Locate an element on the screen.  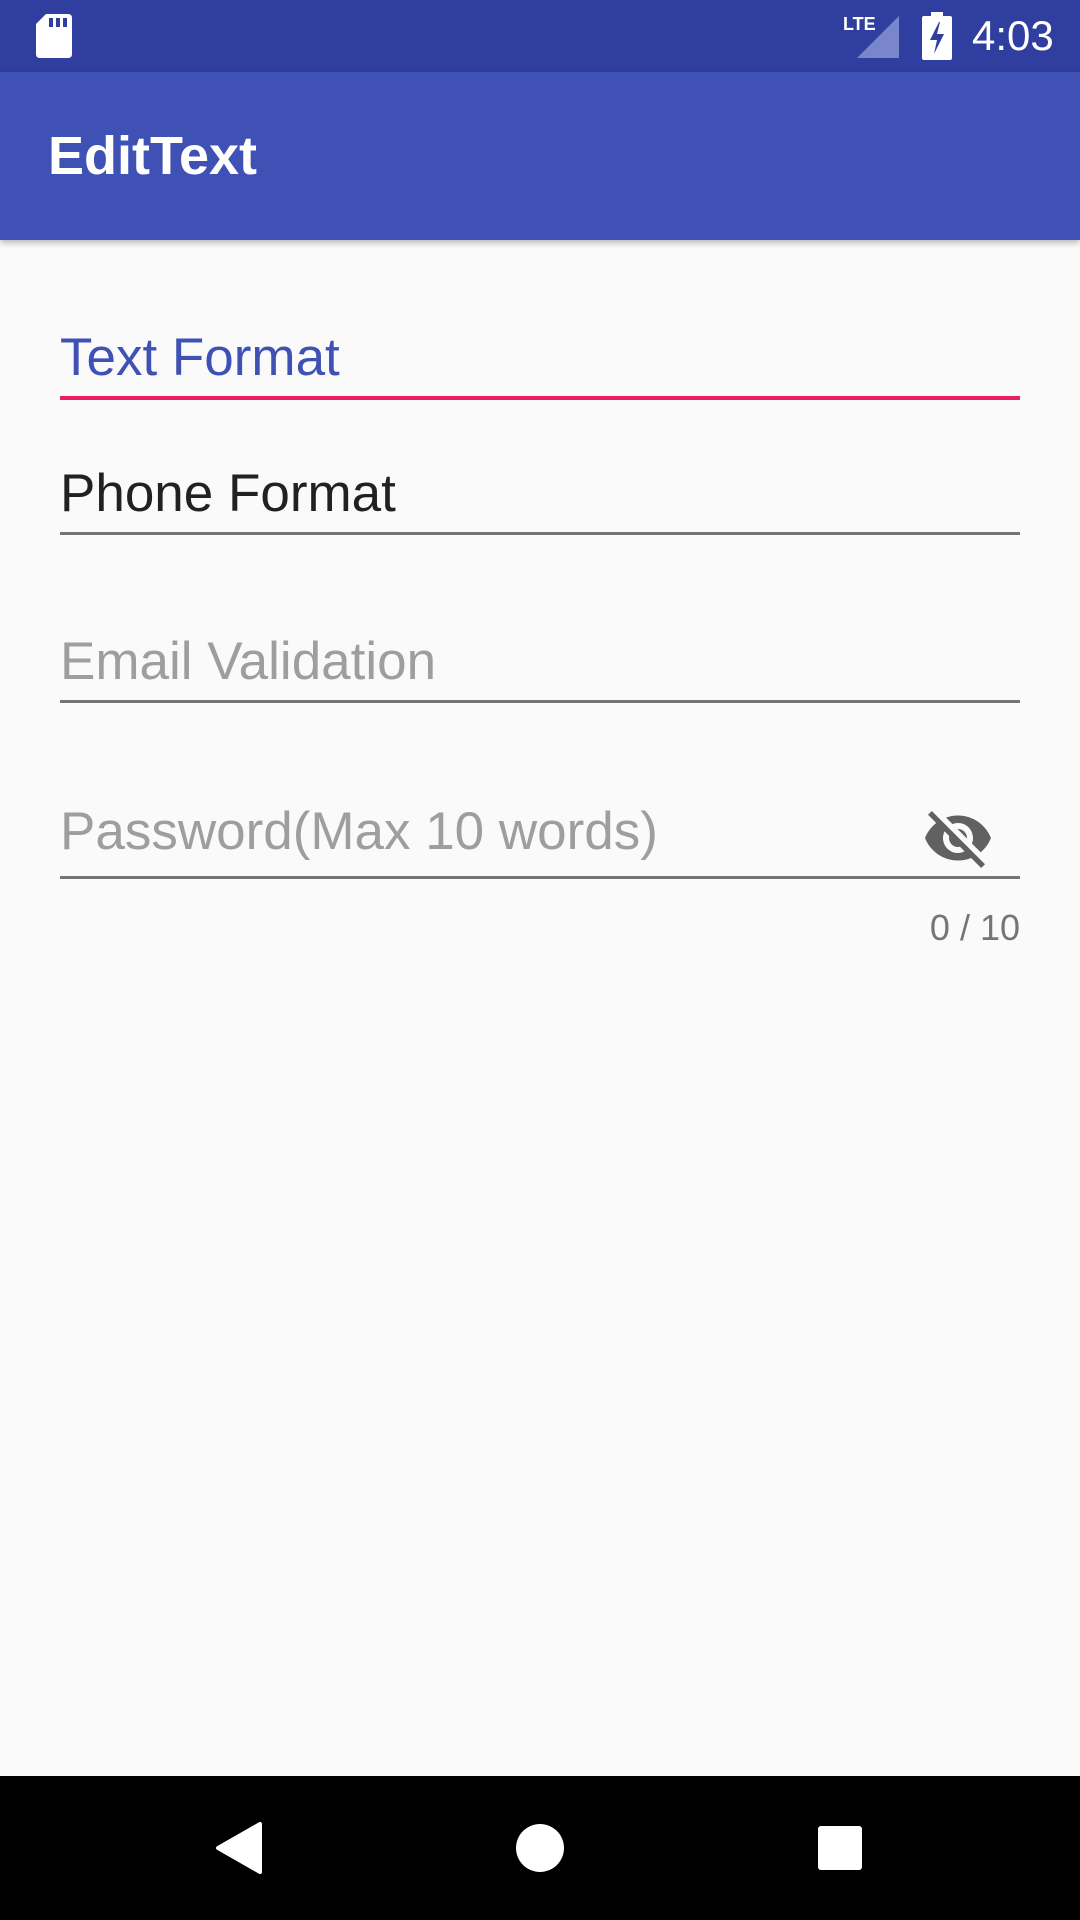
text-format-value: Text Format is located at coordinates (200, 357).